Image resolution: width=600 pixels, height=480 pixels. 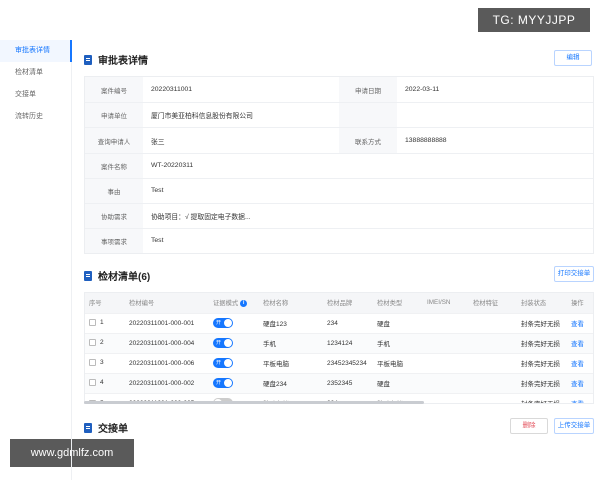 What do you see at coordinates (167, 362) in the screenshot?
I see `row-code-cell: 20220311001-000-006` at bounding box center [167, 362].